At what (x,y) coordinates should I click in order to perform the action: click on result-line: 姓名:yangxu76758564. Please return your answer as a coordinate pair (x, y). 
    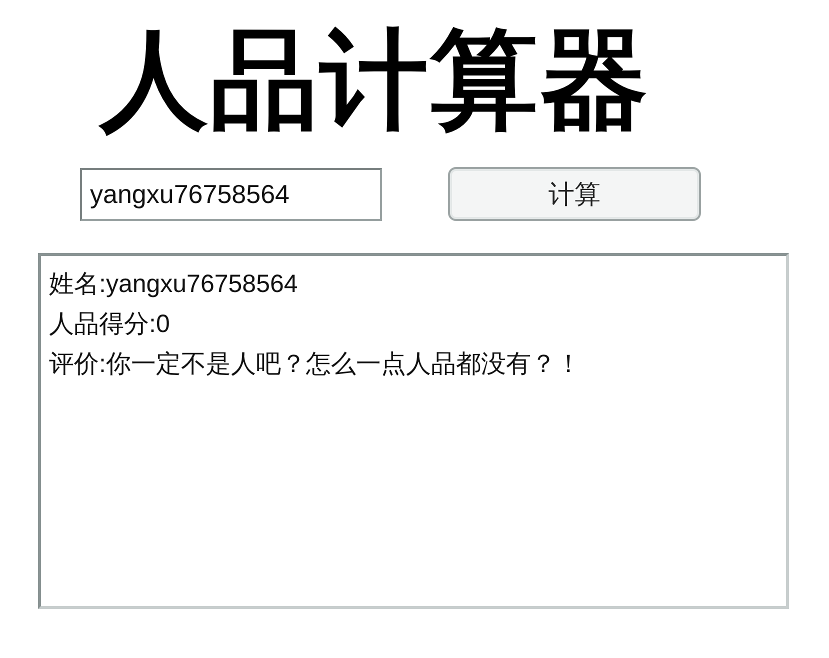
    Looking at the image, I should click on (174, 284).